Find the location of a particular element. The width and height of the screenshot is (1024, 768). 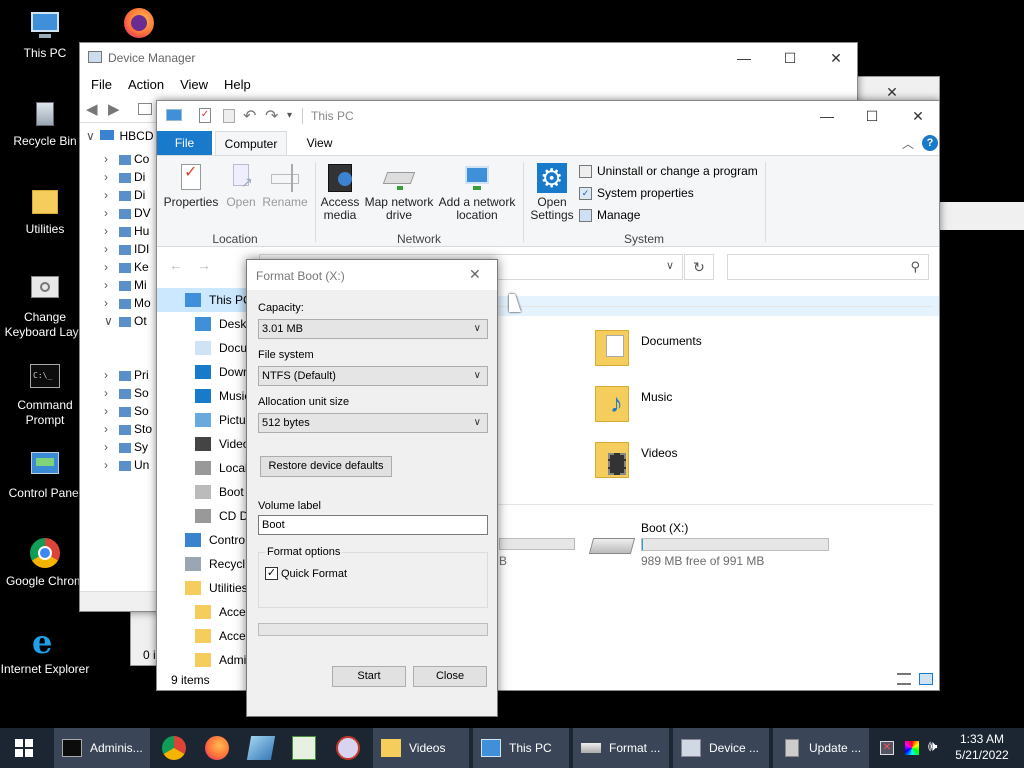

desktop-icon-this-pc: This PC is located at coordinates (45, 34).